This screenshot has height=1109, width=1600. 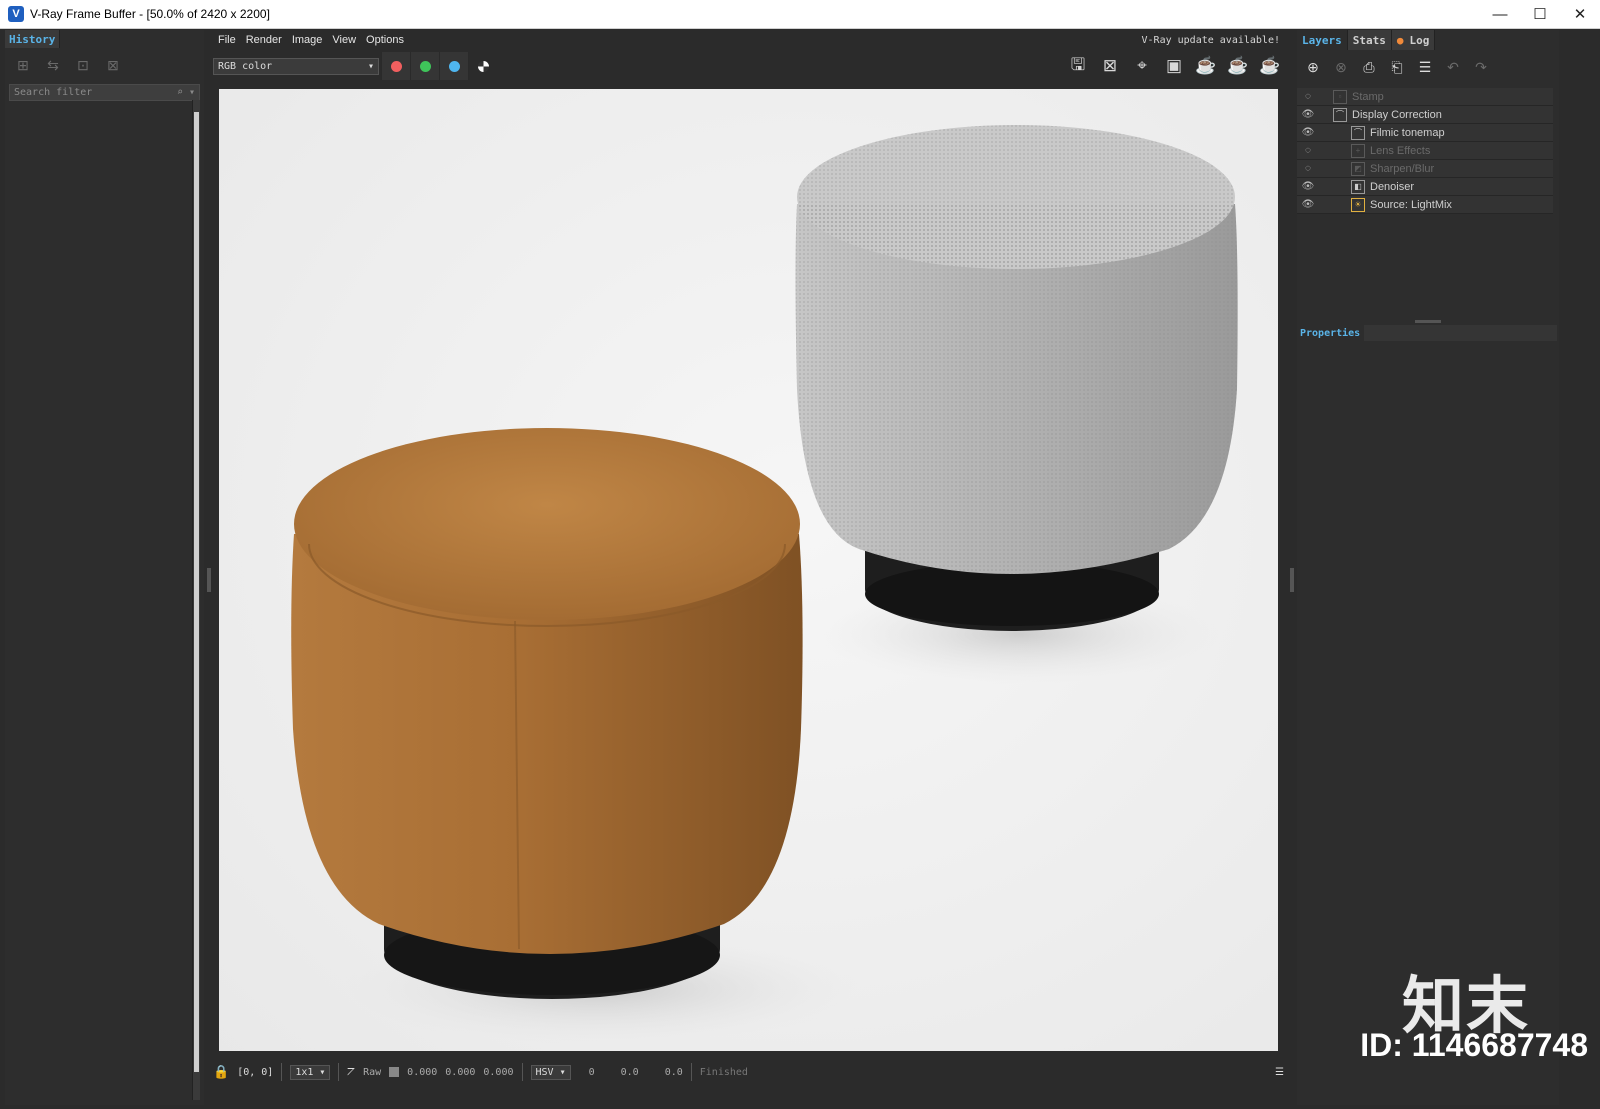 What do you see at coordinates (1500, 14) in the screenshot?
I see `minimize-button: —` at bounding box center [1500, 14].